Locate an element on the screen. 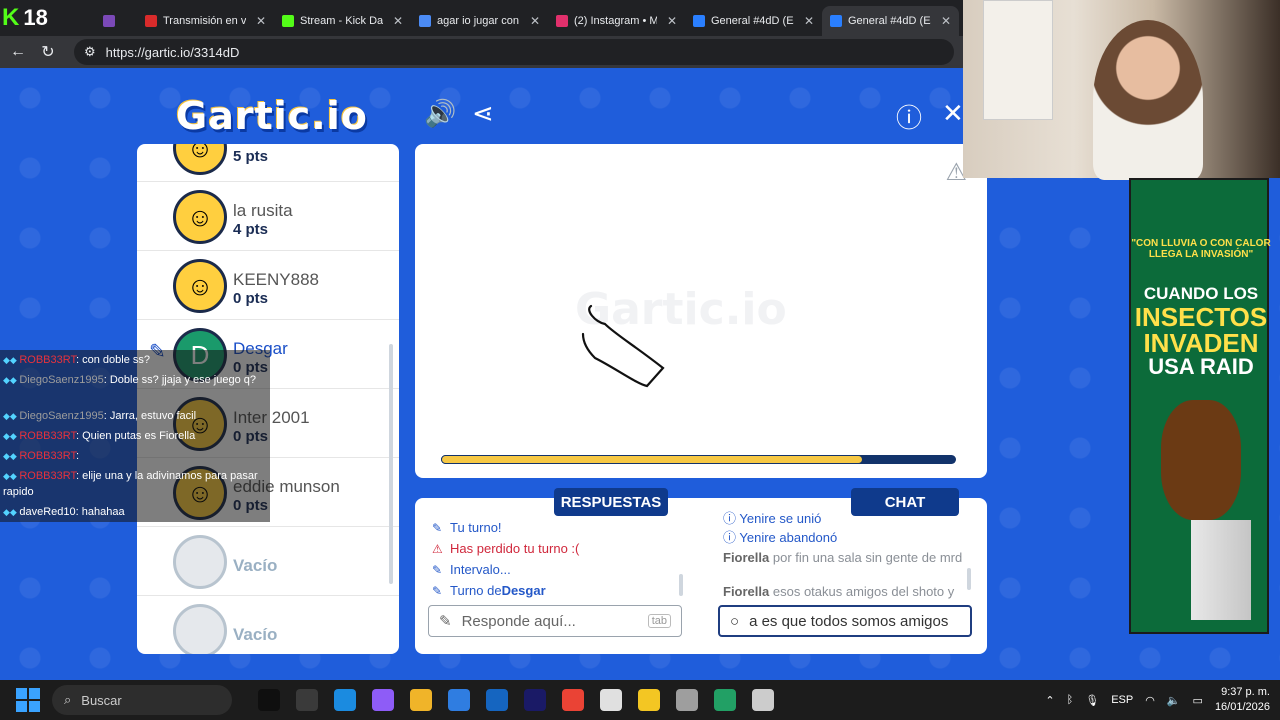 The height and width of the screenshot is (720, 1280). insect-illustration is located at coordinates (1201, 460).